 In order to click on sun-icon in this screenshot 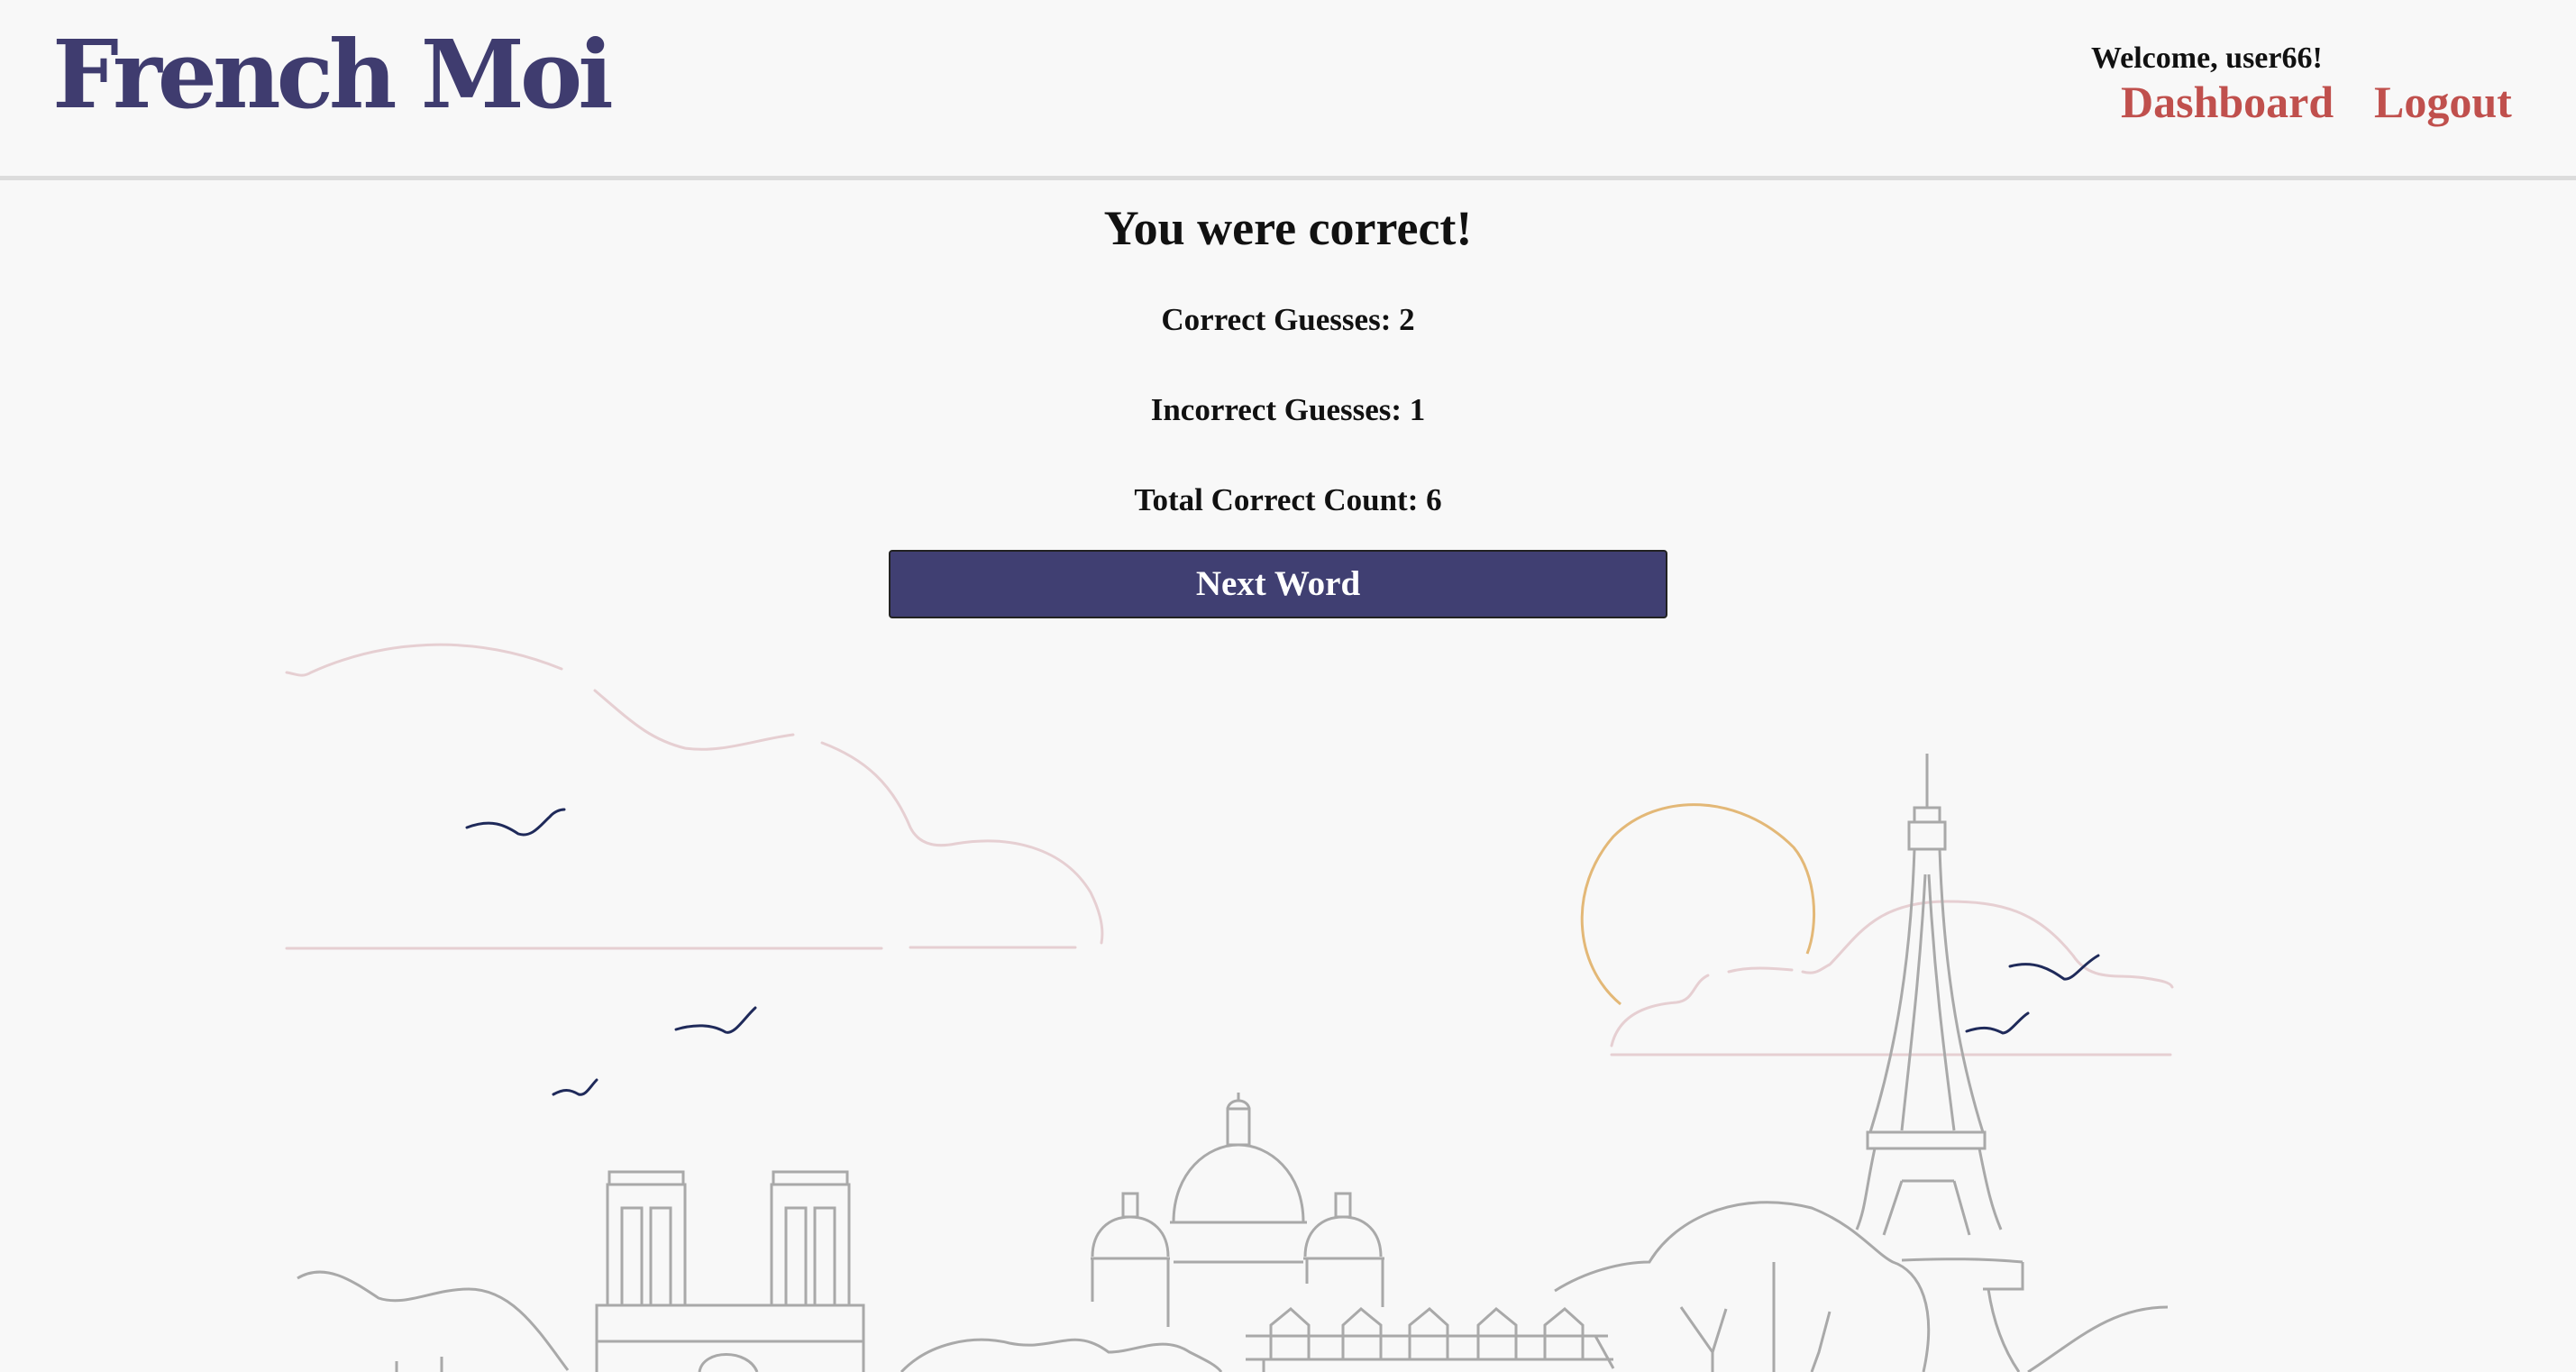, I will do `click(1698, 904)`.